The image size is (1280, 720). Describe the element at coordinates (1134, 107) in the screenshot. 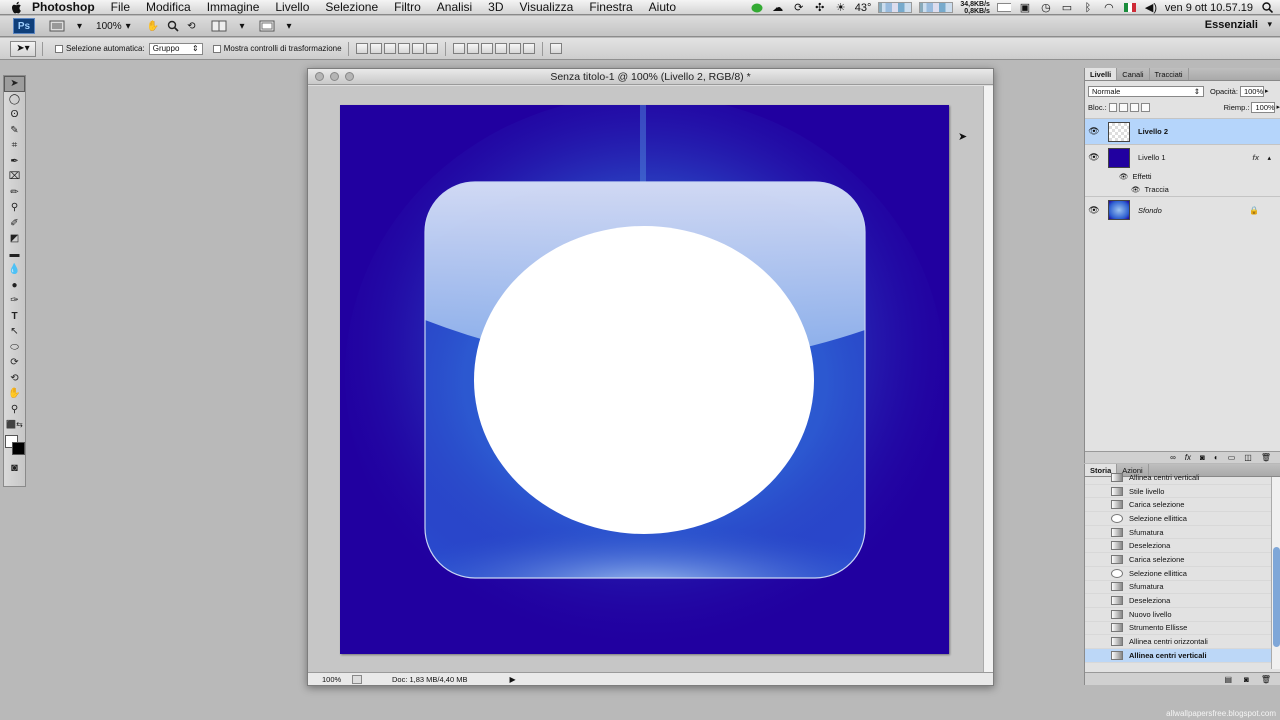

I see `lock-position-icon` at that location.